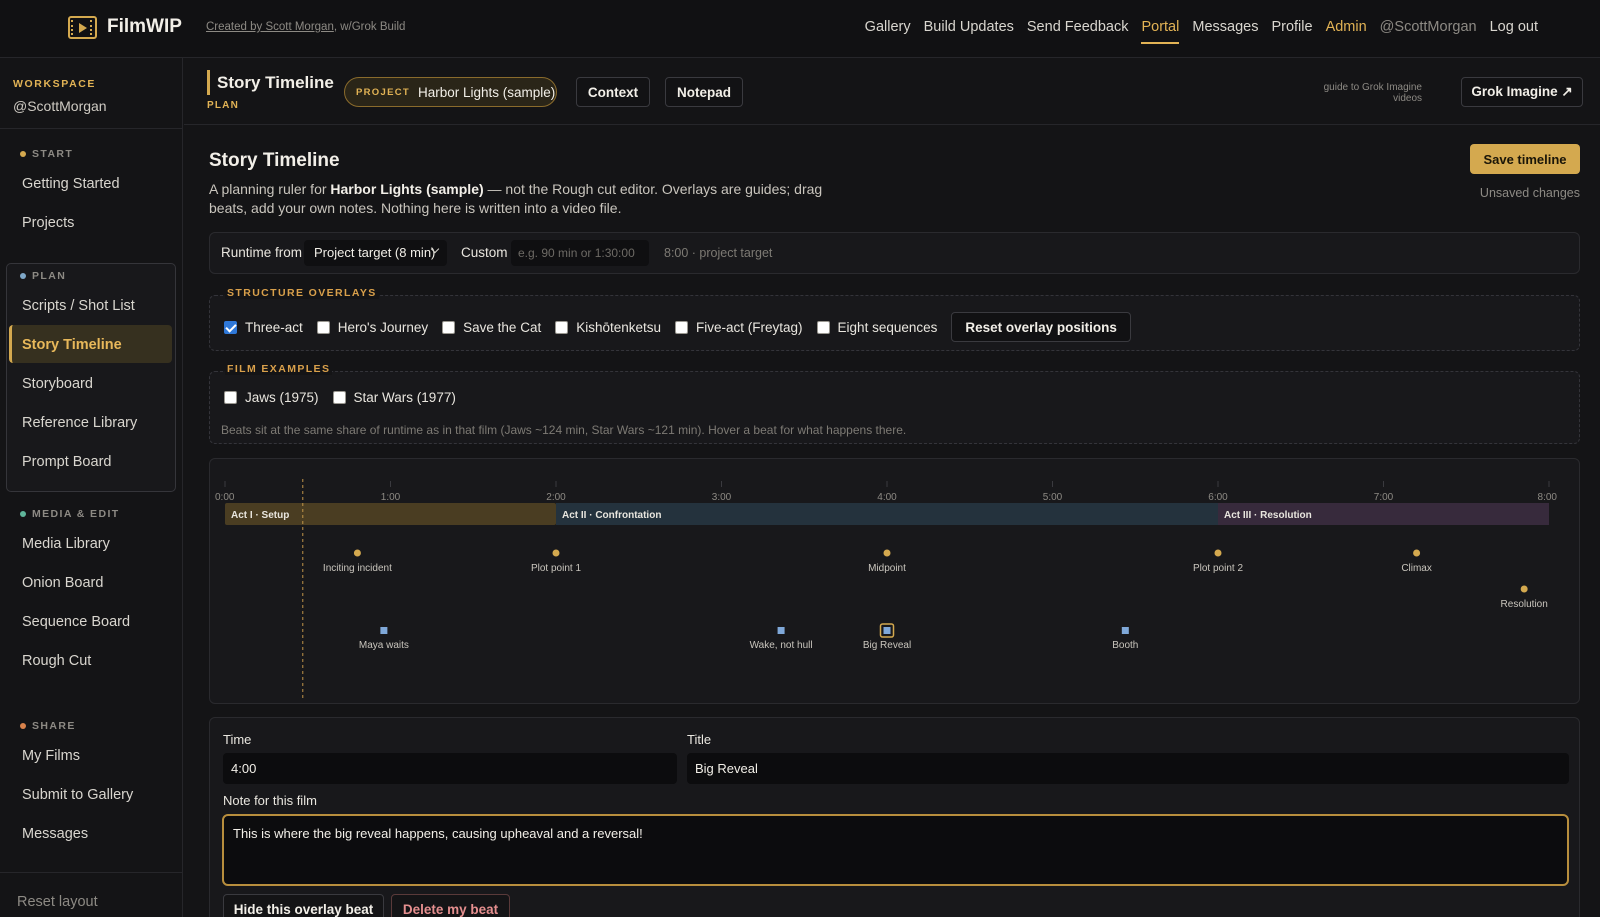 Image resolution: width=1600 pixels, height=917 pixels. I want to click on workspace-label: WORKSPACE, so click(55, 84).